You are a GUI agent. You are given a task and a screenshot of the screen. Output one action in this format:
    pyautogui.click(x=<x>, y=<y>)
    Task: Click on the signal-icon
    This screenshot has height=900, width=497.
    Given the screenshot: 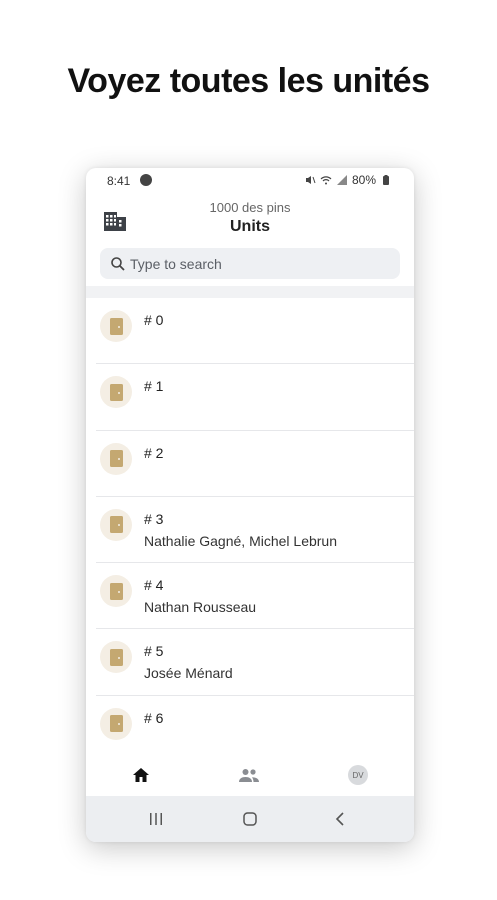 What is the action you would take?
    pyautogui.click(x=341, y=180)
    